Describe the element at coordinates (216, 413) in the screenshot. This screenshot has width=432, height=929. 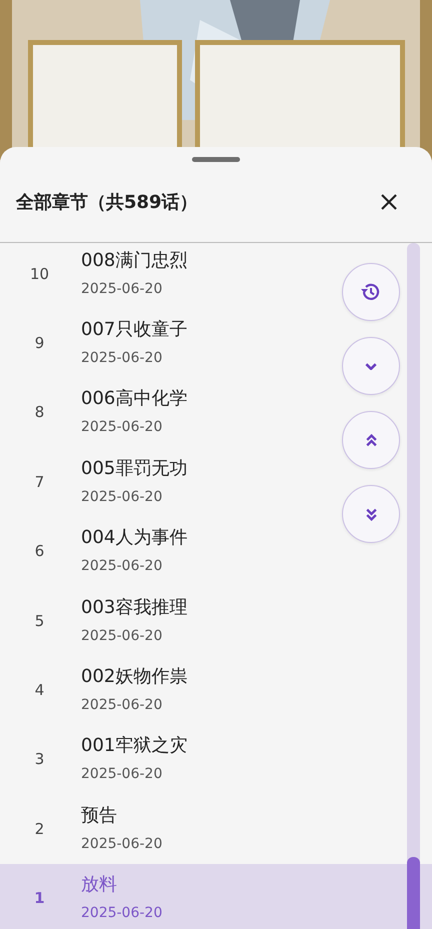
I see `chapter-item: 8 006高中化学 2025-06-20` at that location.